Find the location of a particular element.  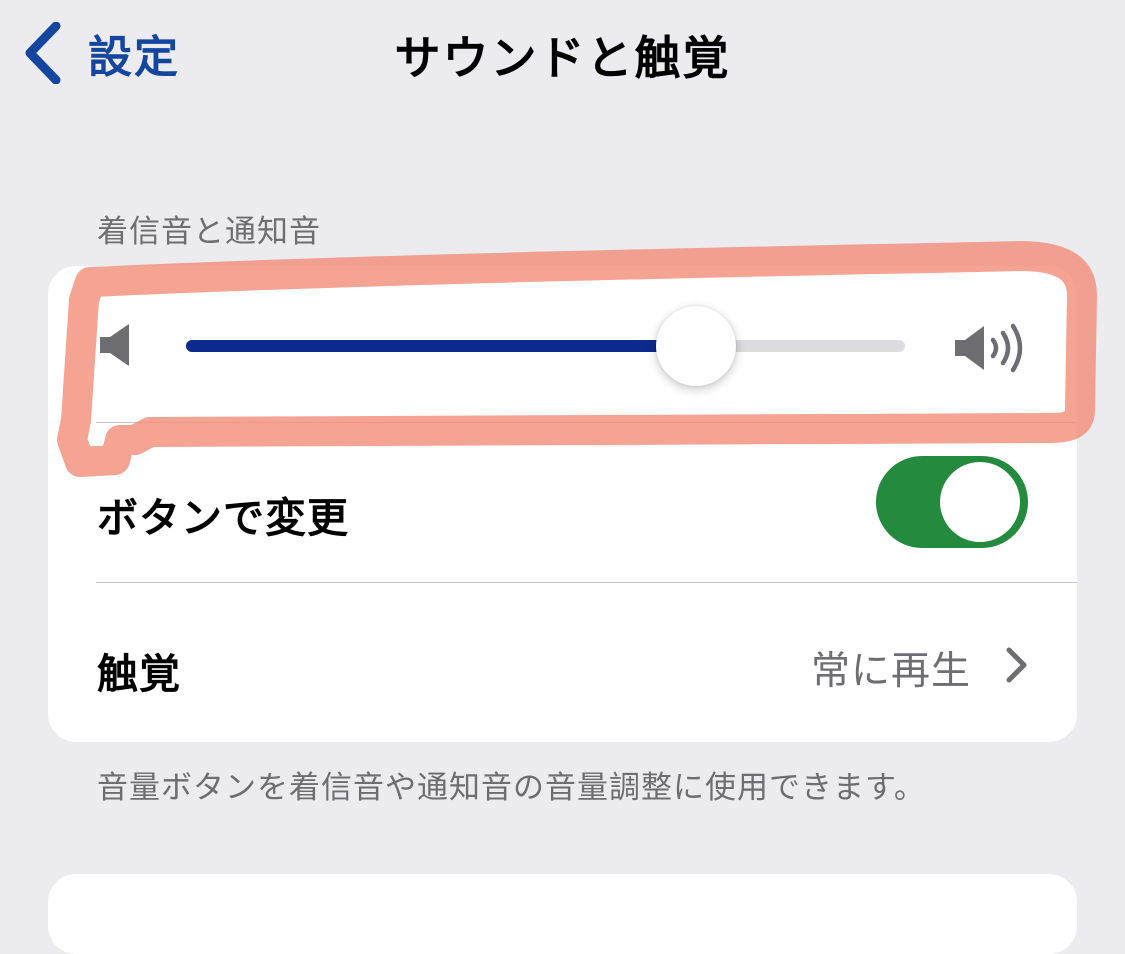

speaker-low-icon is located at coordinates (114, 345).